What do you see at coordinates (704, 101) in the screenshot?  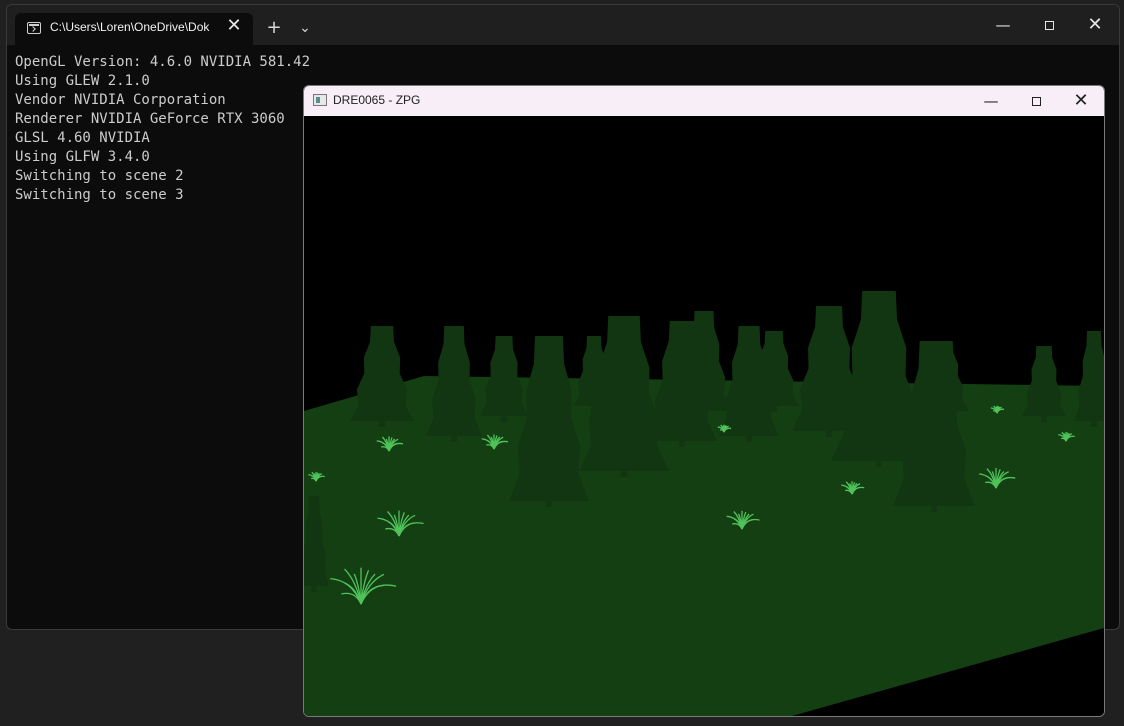 I see `opengl-titlebar: DRE0065 - ZPG — ✕` at bounding box center [704, 101].